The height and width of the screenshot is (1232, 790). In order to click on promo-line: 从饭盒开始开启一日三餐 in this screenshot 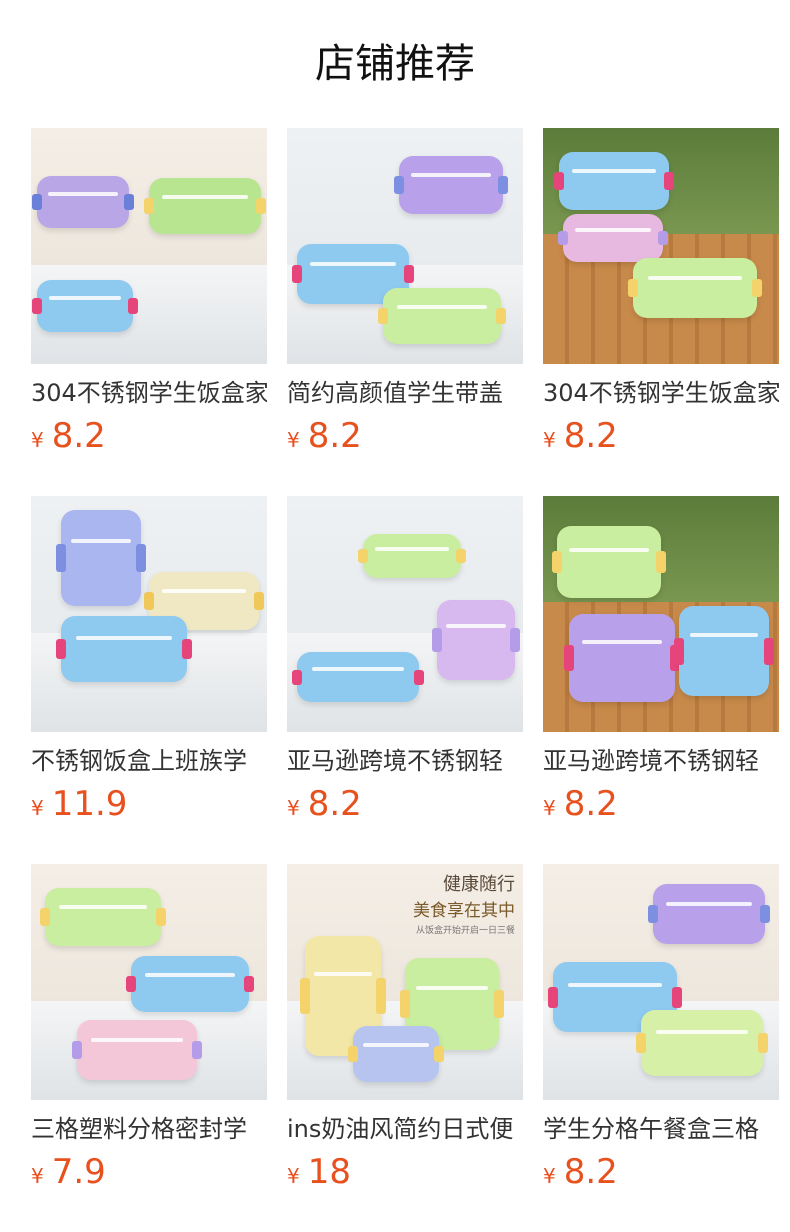, I will do `click(465, 931)`.